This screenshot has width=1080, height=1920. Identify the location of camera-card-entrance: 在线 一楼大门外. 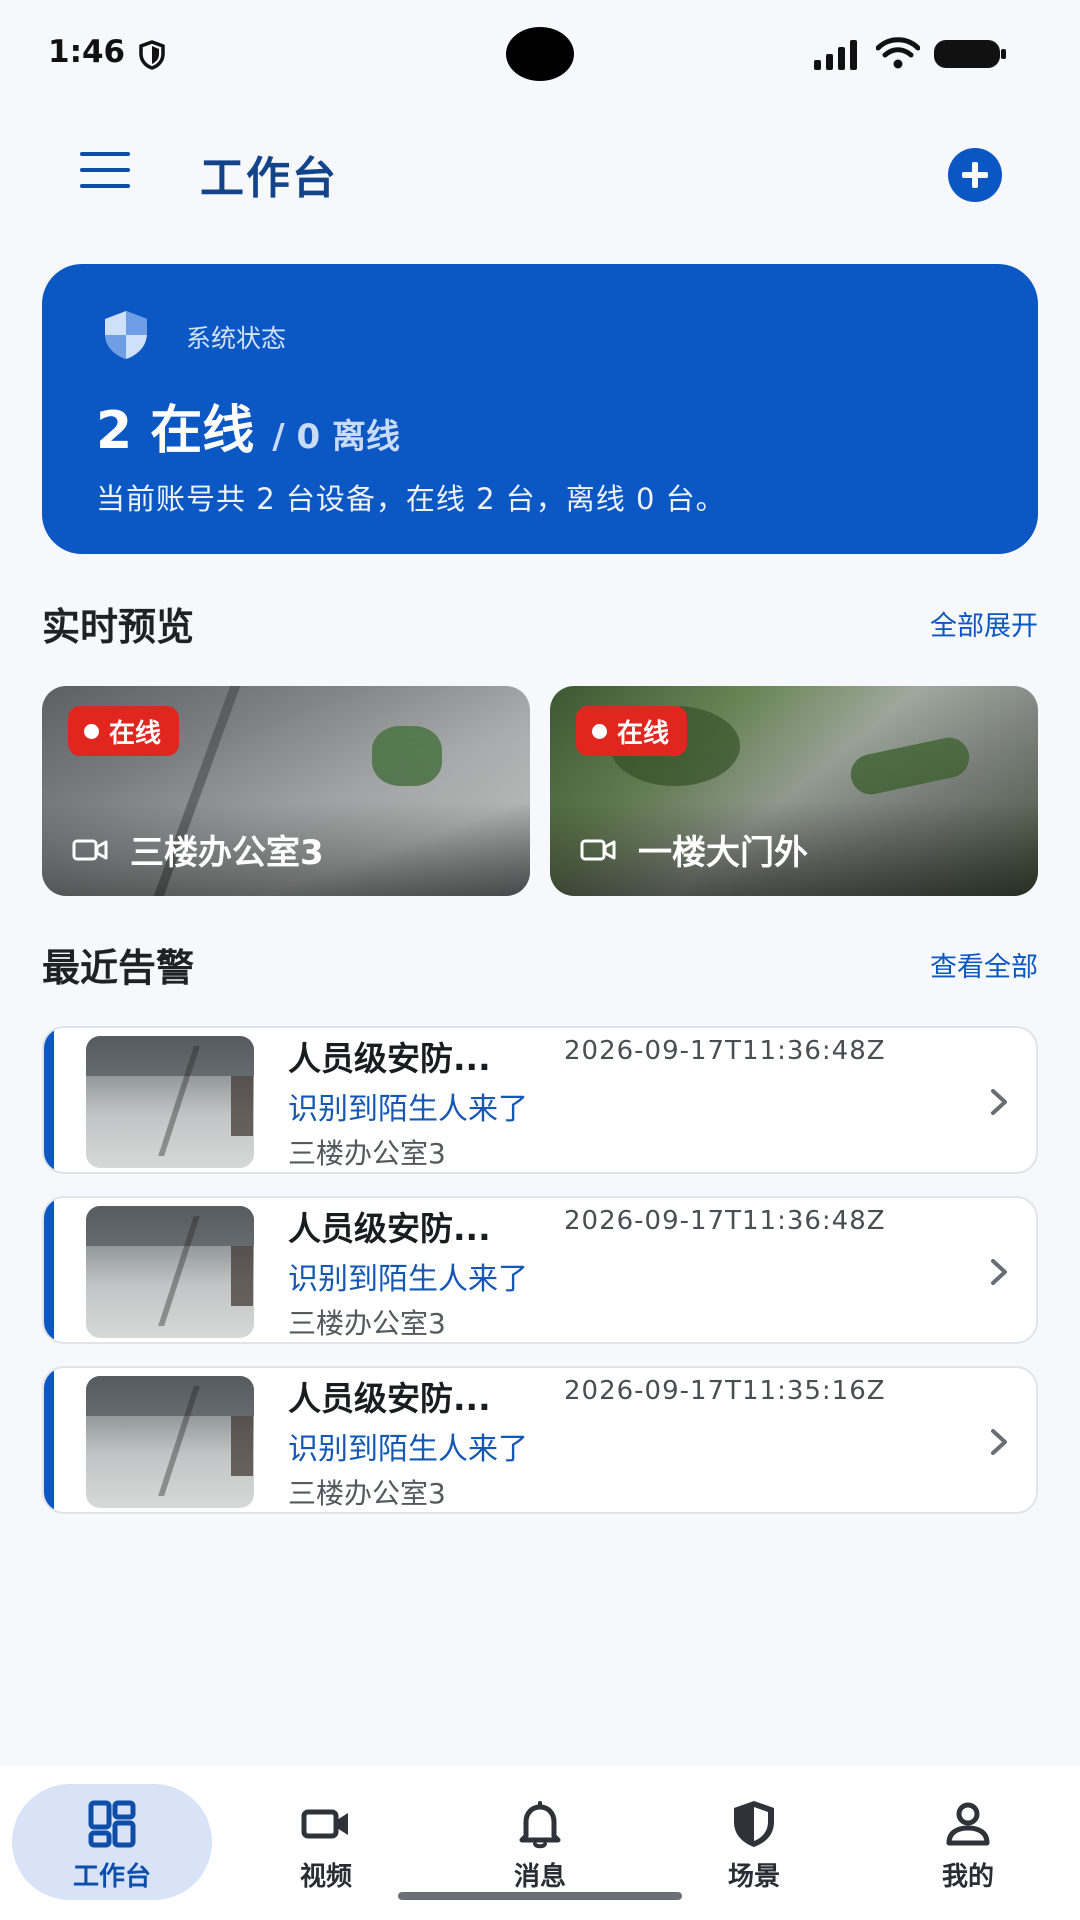
(794, 791).